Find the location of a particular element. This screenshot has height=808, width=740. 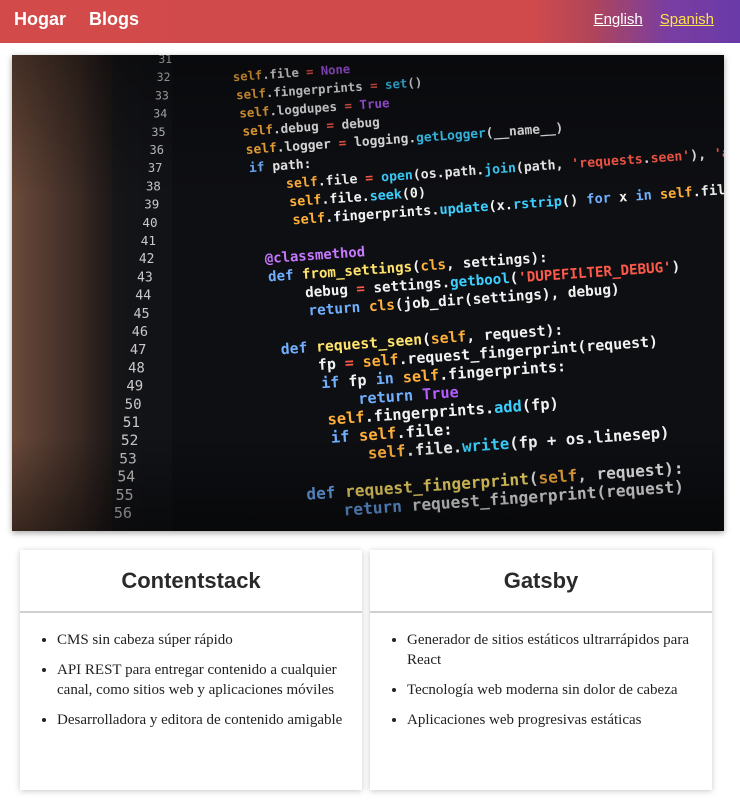

nav-blogs-link: Blogs is located at coordinates (114, 19).